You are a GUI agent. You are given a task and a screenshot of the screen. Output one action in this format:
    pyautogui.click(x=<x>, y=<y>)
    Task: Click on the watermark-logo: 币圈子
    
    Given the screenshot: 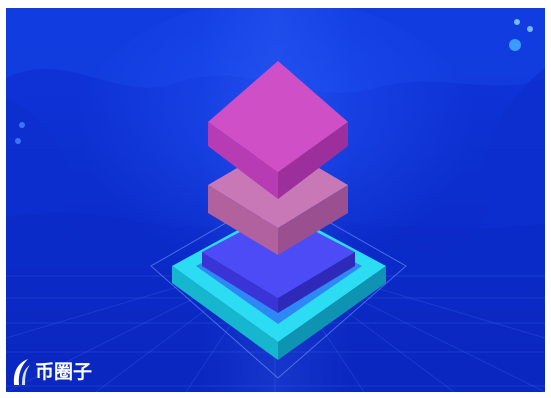 What is the action you would take?
    pyautogui.click(x=51, y=372)
    